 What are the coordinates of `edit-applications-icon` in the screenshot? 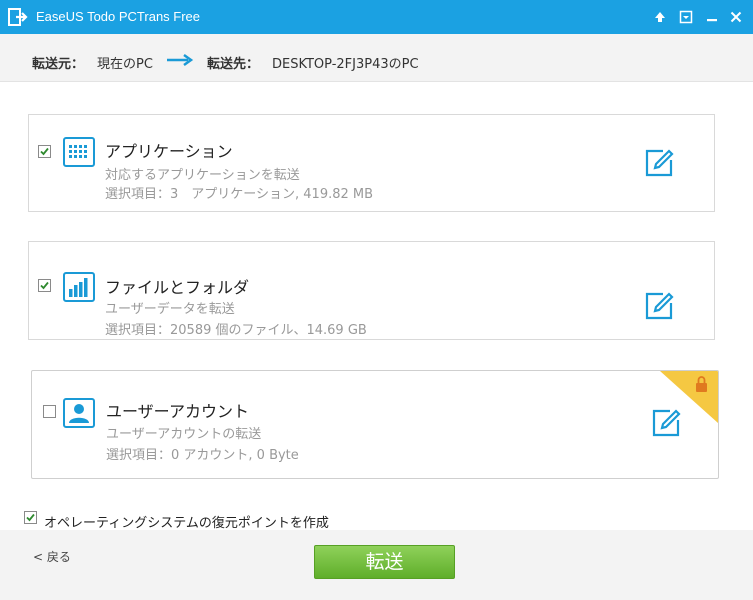 It's located at (659, 163).